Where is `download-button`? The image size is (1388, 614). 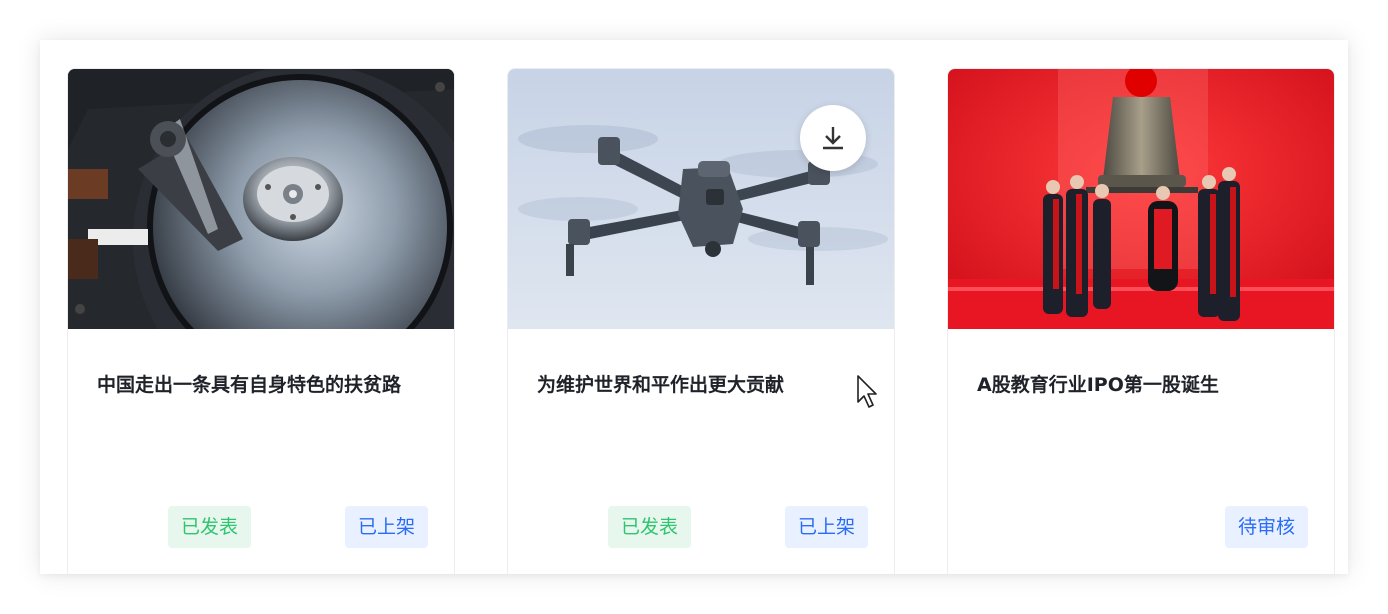
download-button is located at coordinates (833, 138).